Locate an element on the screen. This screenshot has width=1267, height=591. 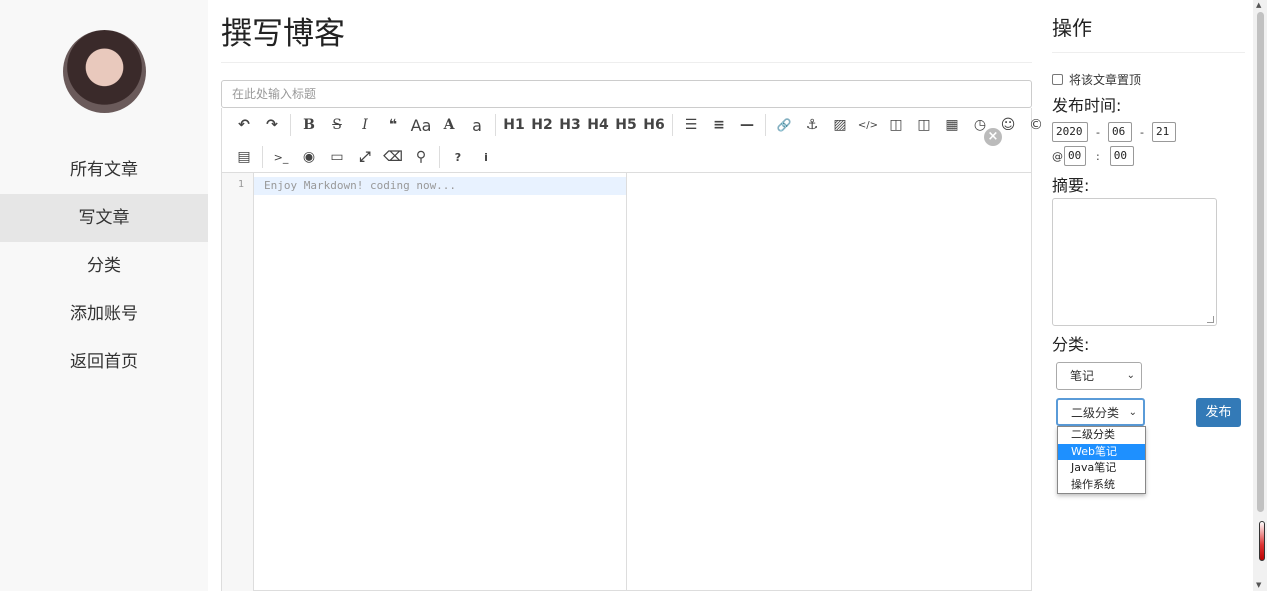
sidebar-item-write-post: 写文章 is located at coordinates (104, 218).